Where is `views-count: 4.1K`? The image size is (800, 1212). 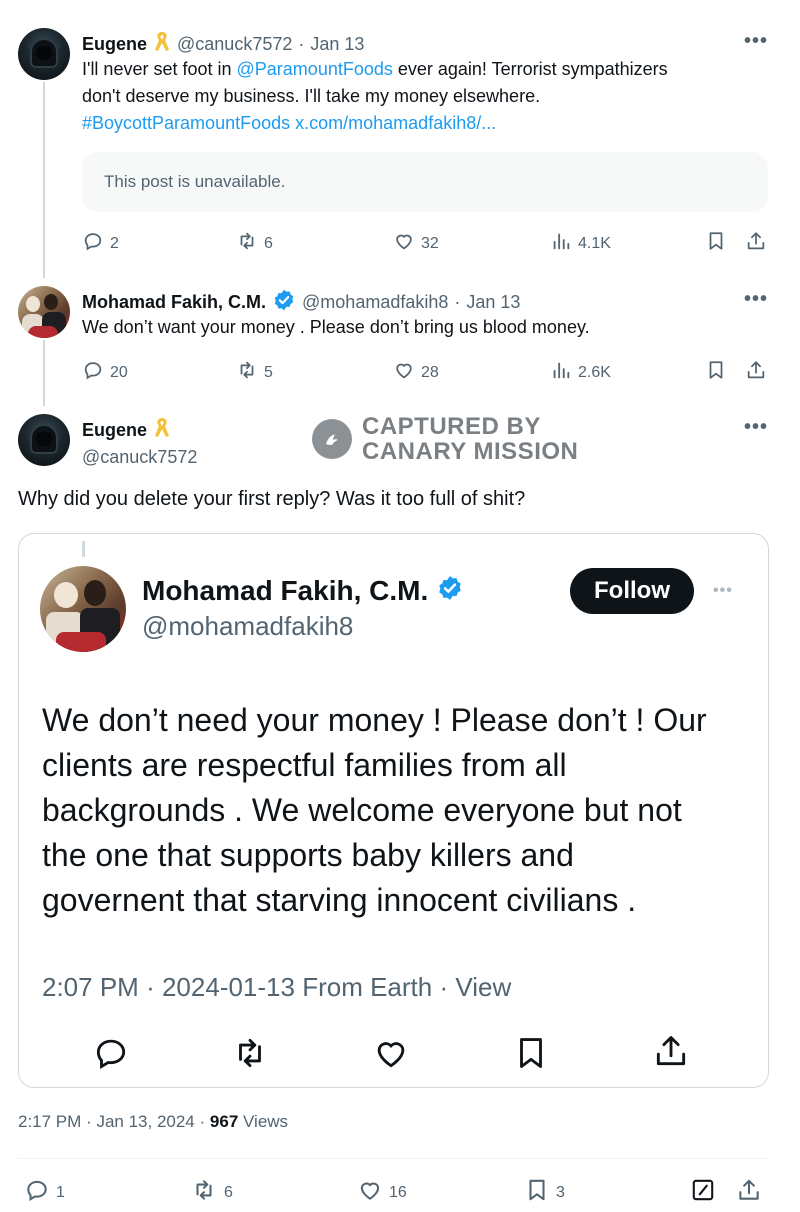 views-count: 4.1K is located at coordinates (594, 243).